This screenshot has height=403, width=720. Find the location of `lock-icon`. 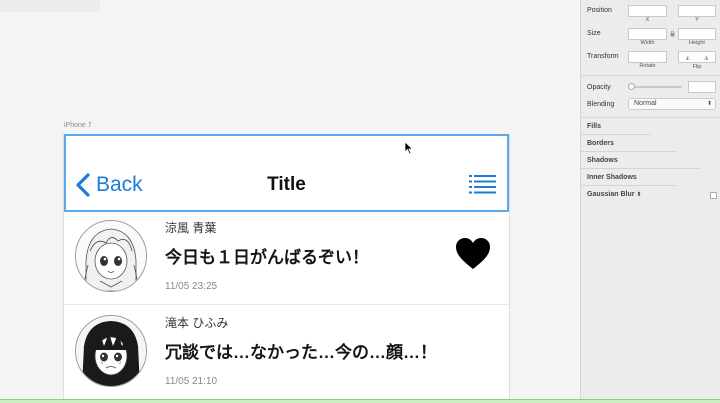

lock-icon is located at coordinates (672, 33).